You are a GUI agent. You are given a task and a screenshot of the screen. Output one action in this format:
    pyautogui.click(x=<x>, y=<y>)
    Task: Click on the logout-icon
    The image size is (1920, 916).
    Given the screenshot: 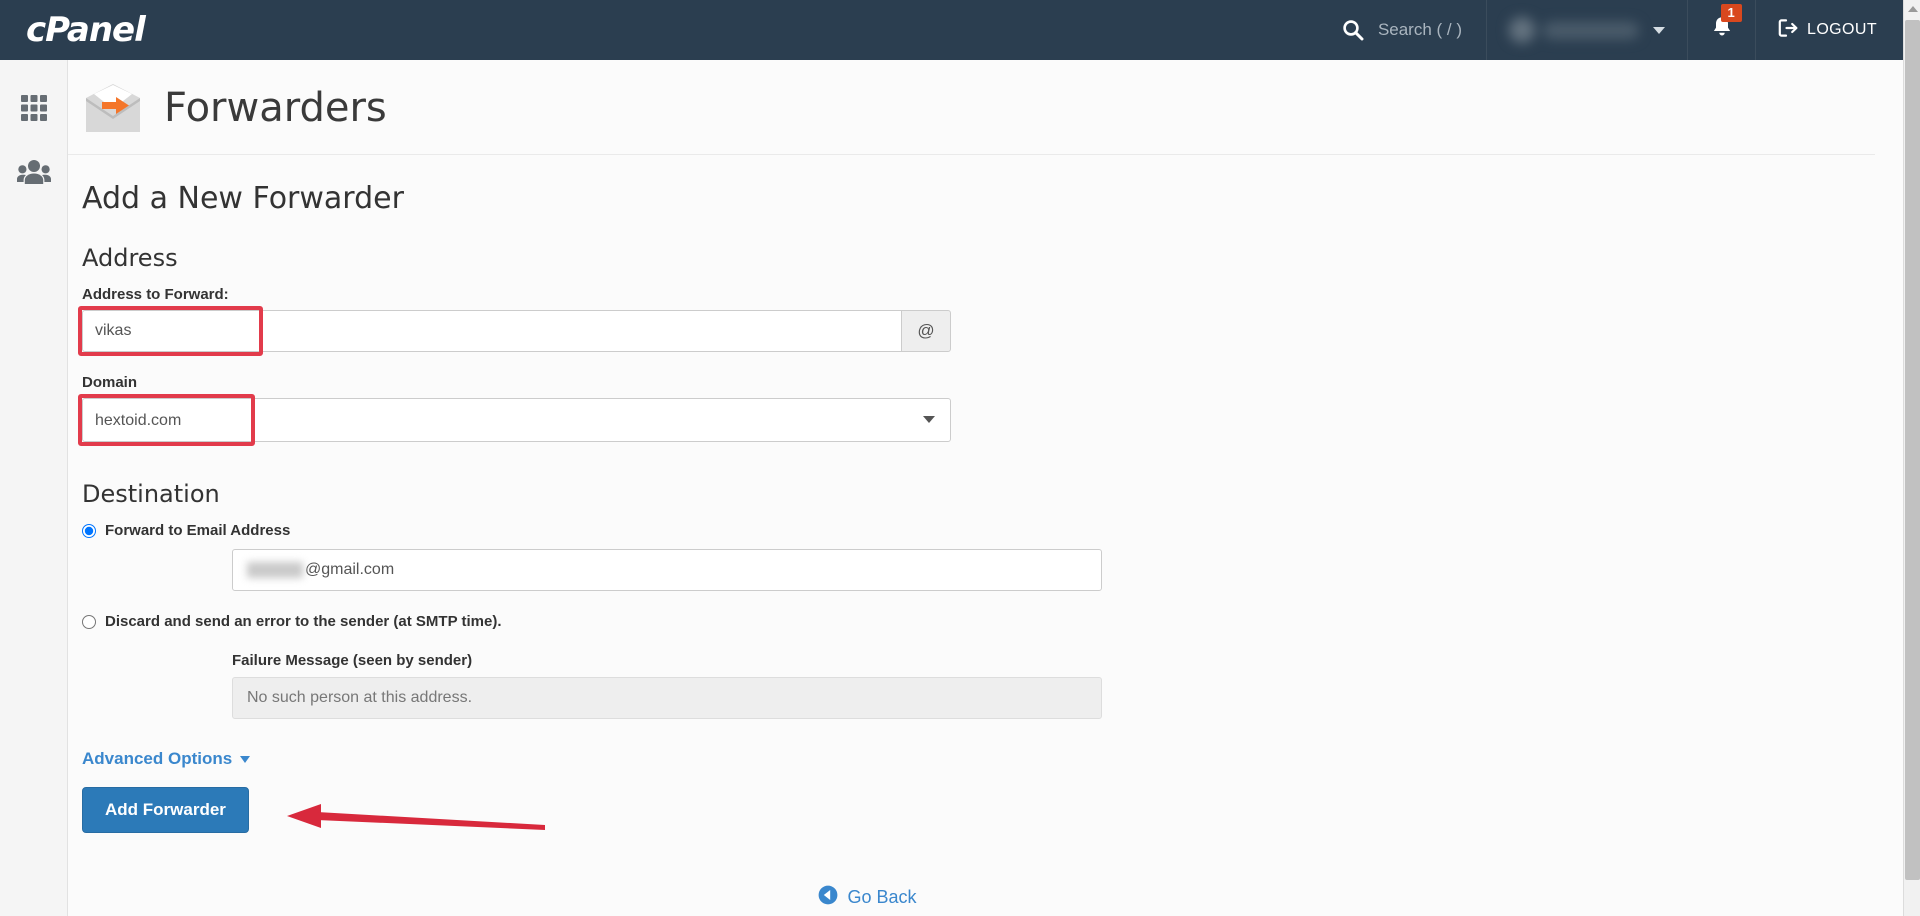 What is the action you would take?
    pyautogui.click(x=1788, y=30)
    